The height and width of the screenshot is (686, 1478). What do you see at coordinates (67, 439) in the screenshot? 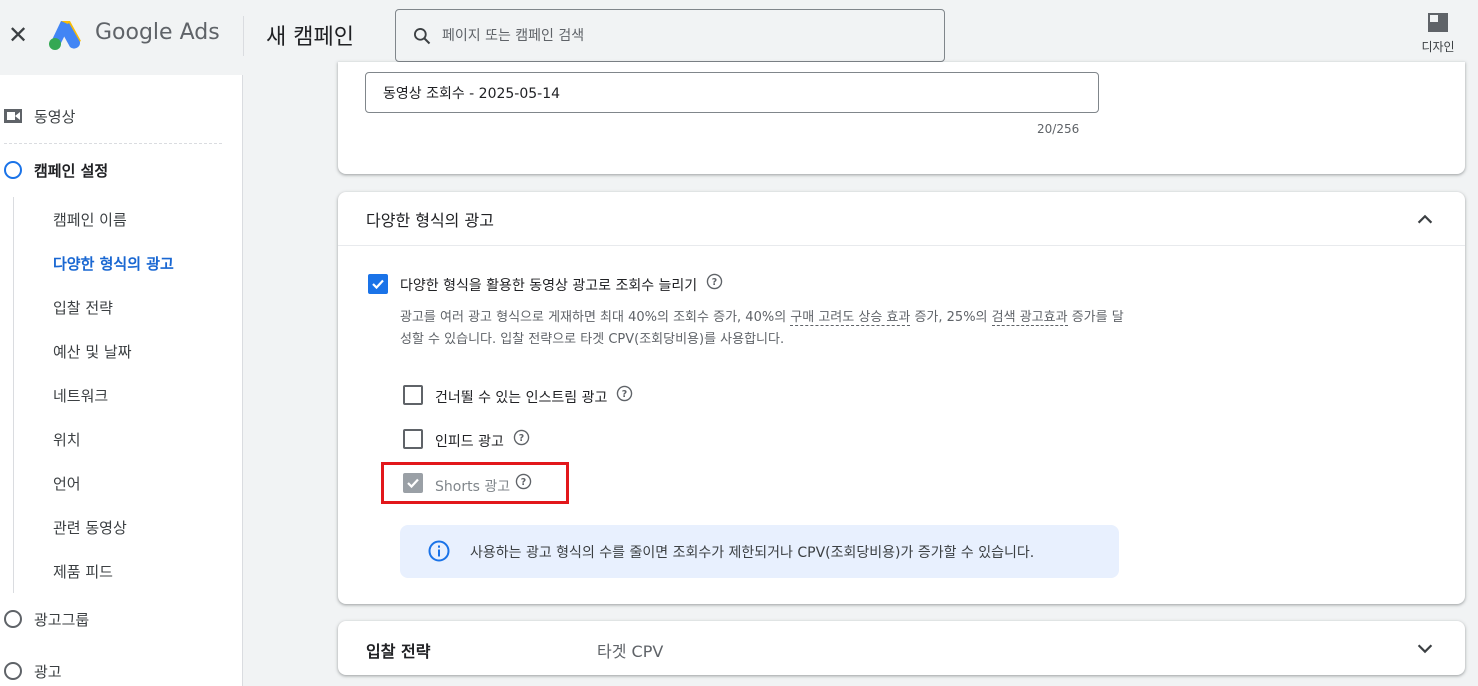
I see `sidebar-item-locations: 위치` at bounding box center [67, 439].